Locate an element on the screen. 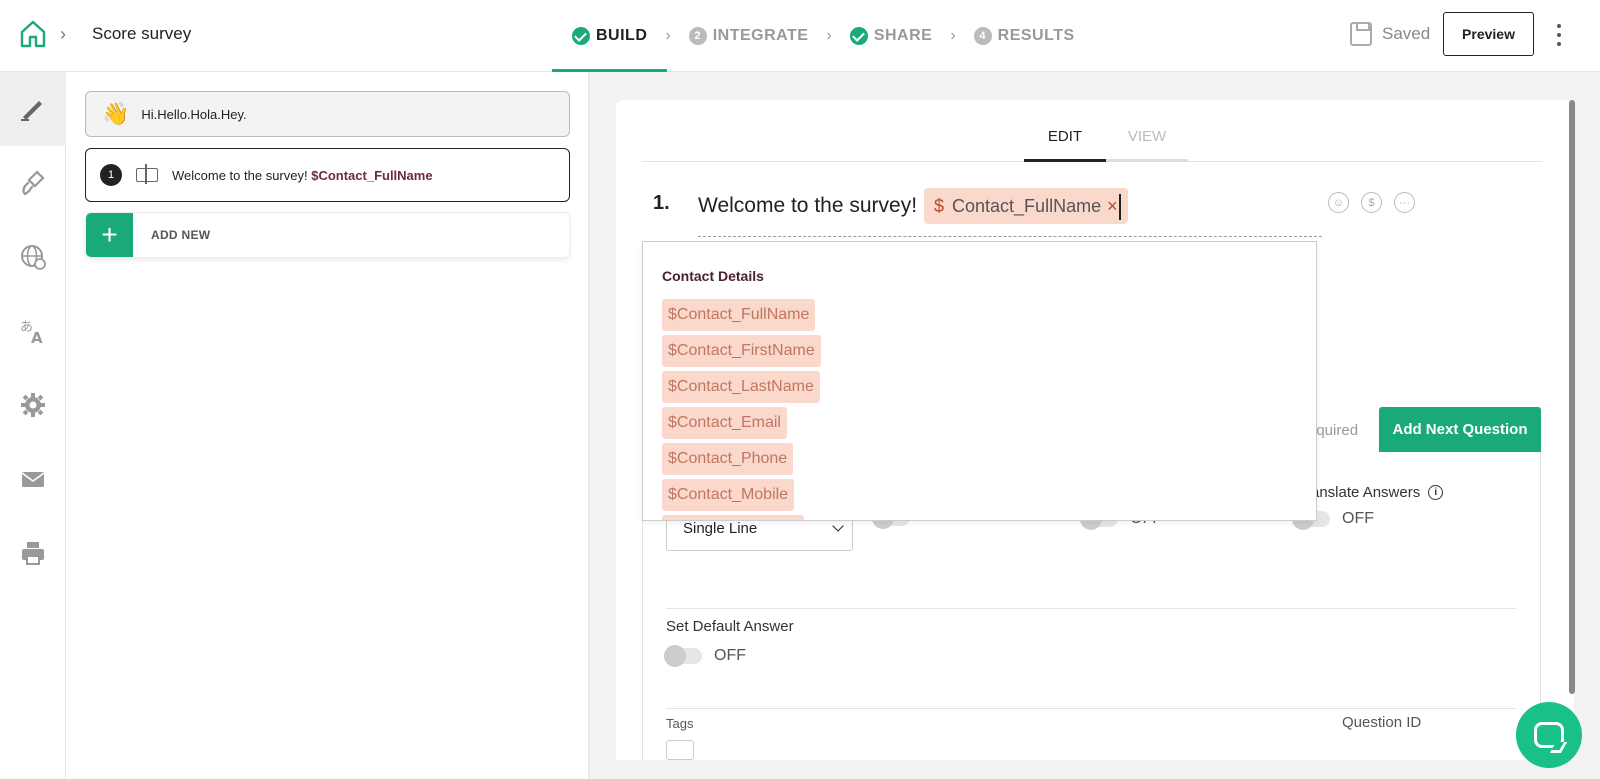 This screenshot has height=779, width=1600. translate-answers-label: ranslate Answers i is located at coordinates (1375, 492).